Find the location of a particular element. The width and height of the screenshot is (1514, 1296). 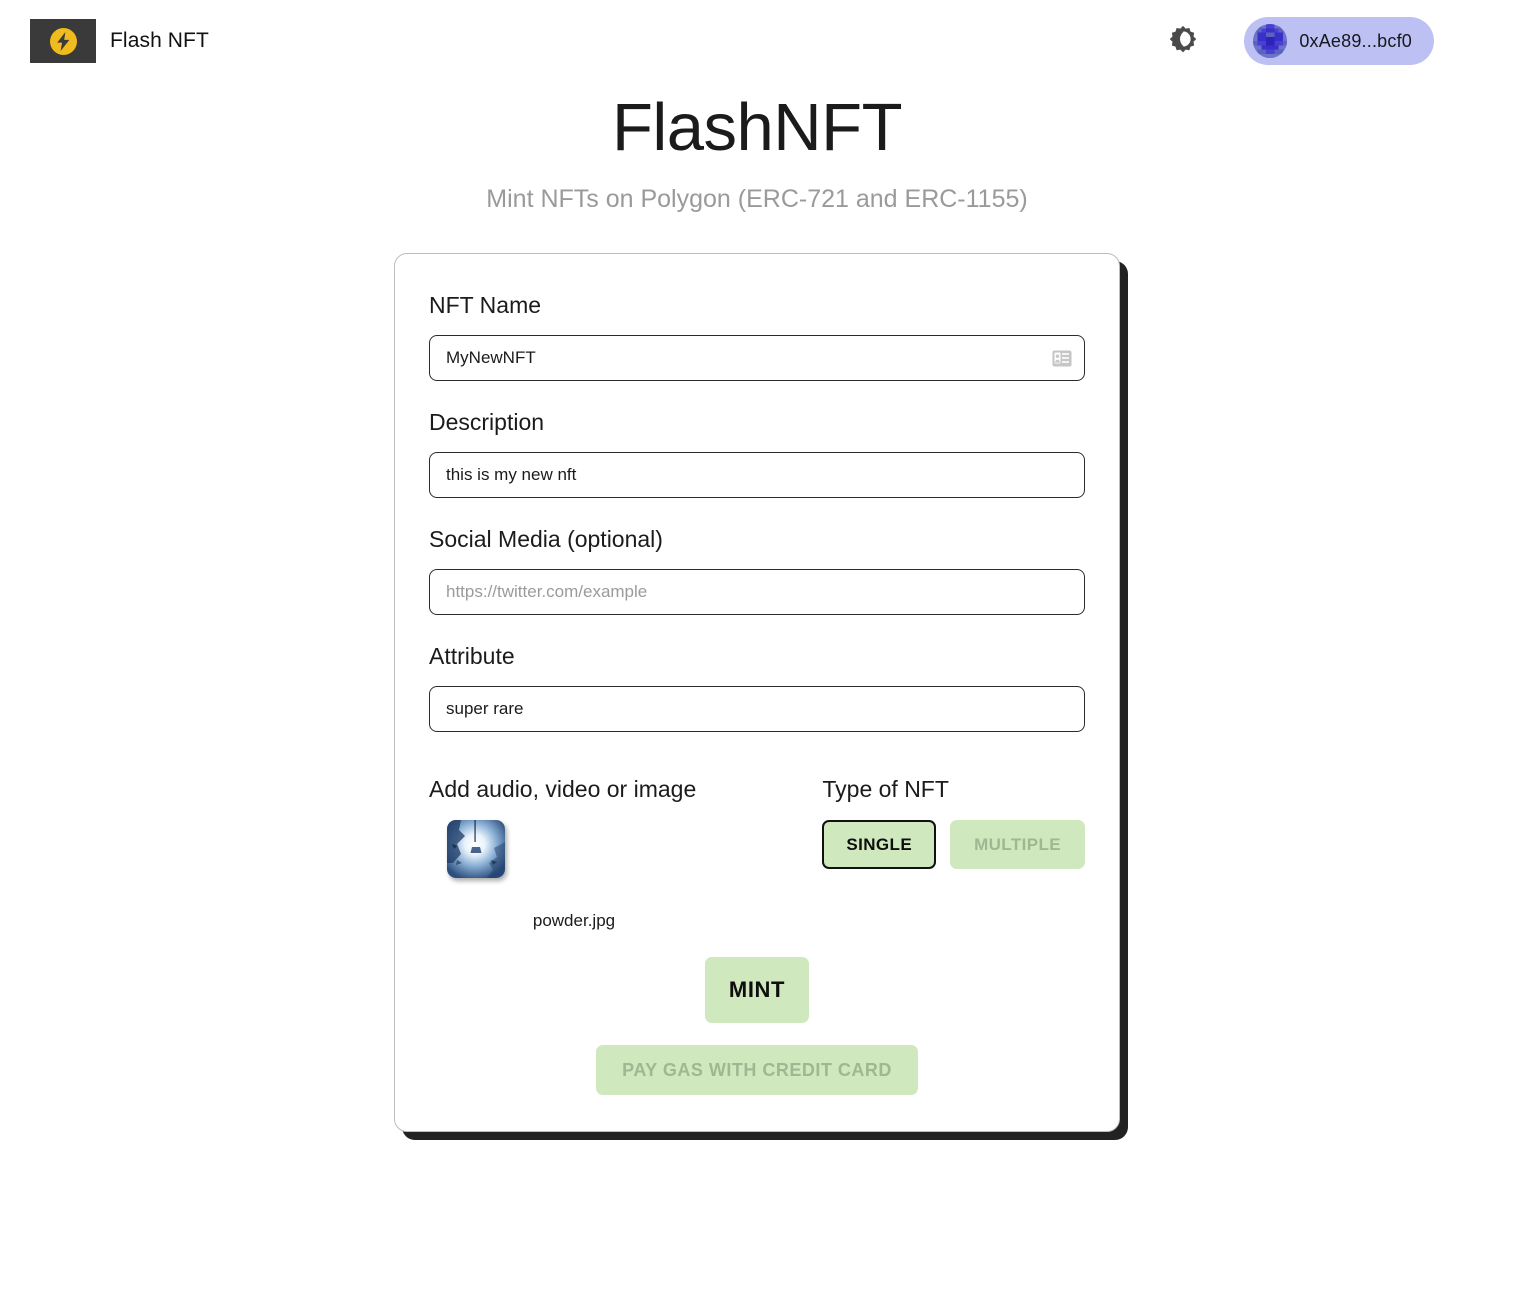

wallet-address: 0xAe89...bcf0 is located at coordinates (1355, 40).